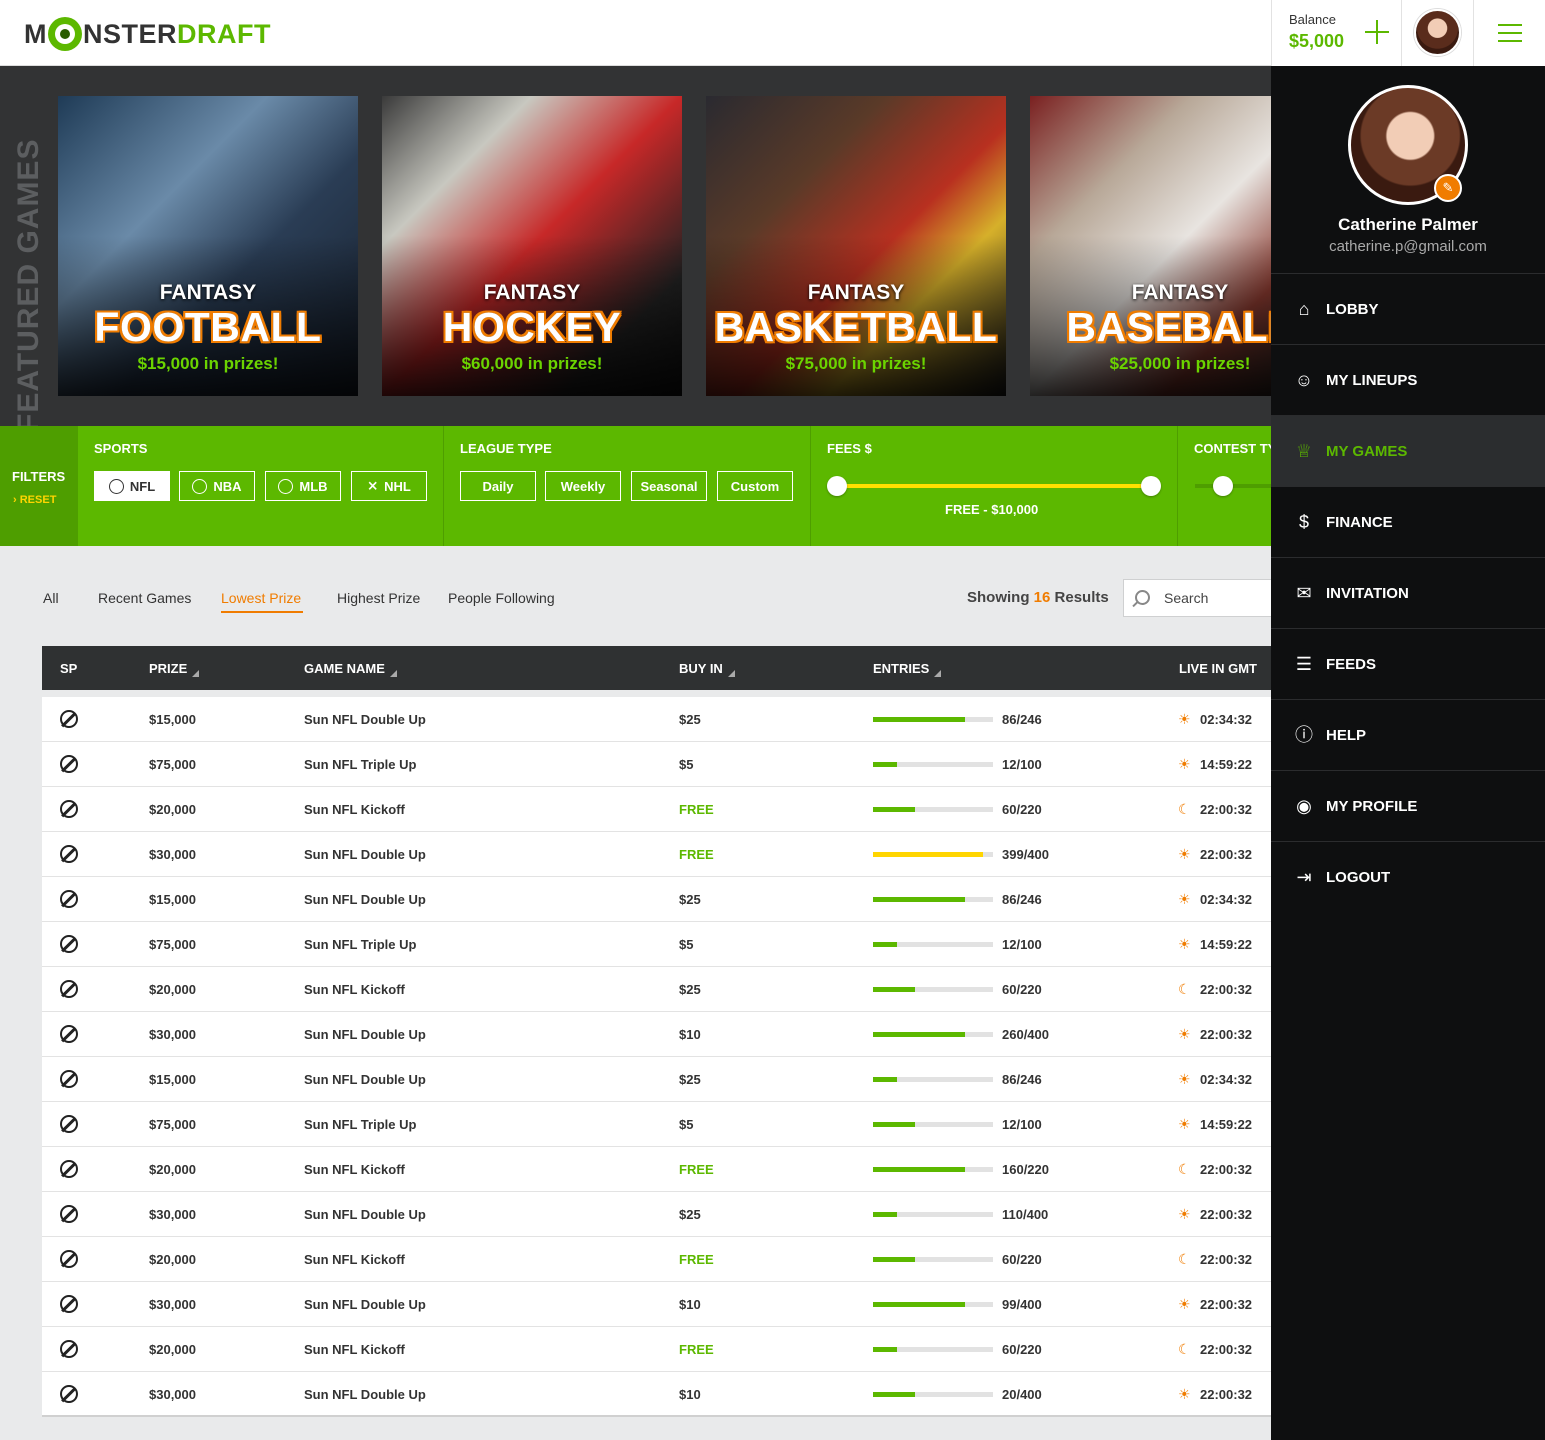 The width and height of the screenshot is (1545, 1440). Describe the element at coordinates (696, 854) in the screenshot. I see `row-buy-in: FREE` at that location.